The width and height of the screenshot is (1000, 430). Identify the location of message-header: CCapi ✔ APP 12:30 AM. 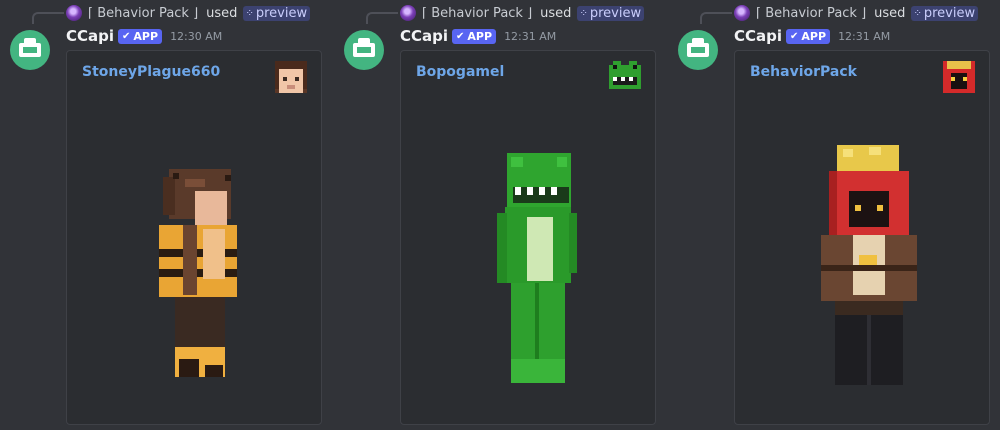
(144, 36).